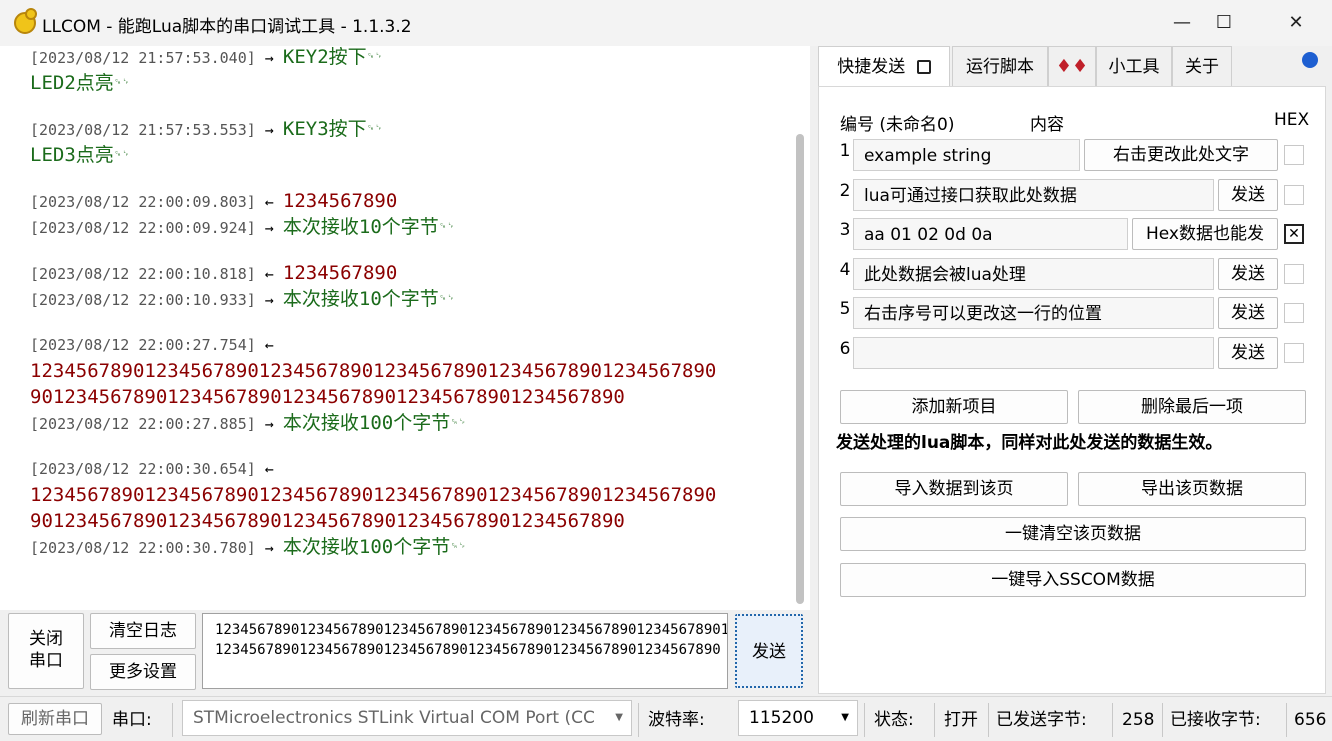 The width and height of the screenshot is (1332, 741). Describe the element at coordinates (415, 155) in the screenshot. I see `log-line: LED3点亮␍␊` at that location.